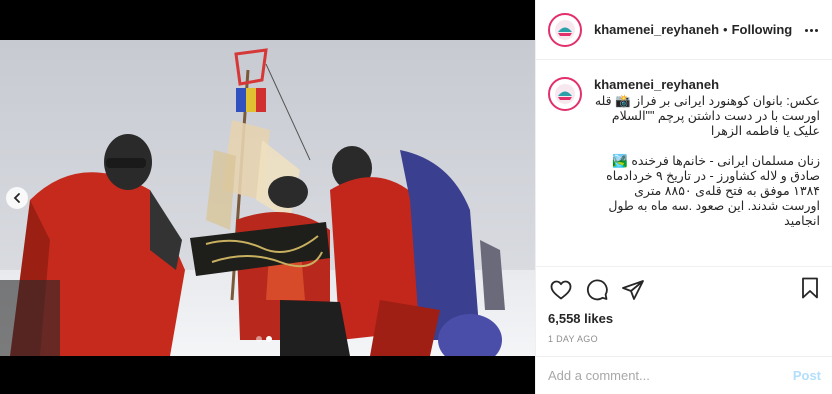  I want to click on save-button, so click(810, 288).